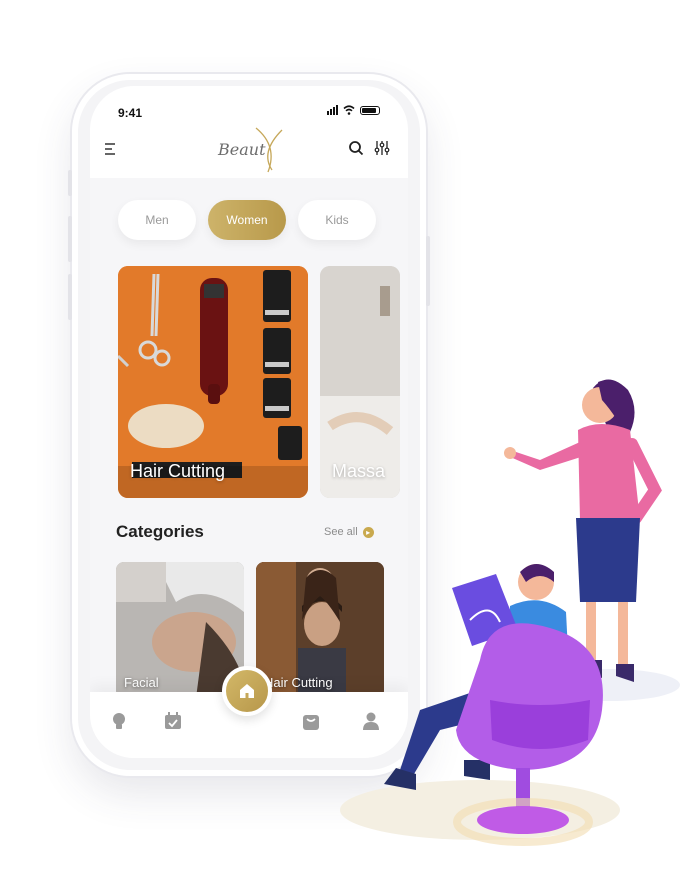  I want to click on wifi-icon, so click(349, 110).